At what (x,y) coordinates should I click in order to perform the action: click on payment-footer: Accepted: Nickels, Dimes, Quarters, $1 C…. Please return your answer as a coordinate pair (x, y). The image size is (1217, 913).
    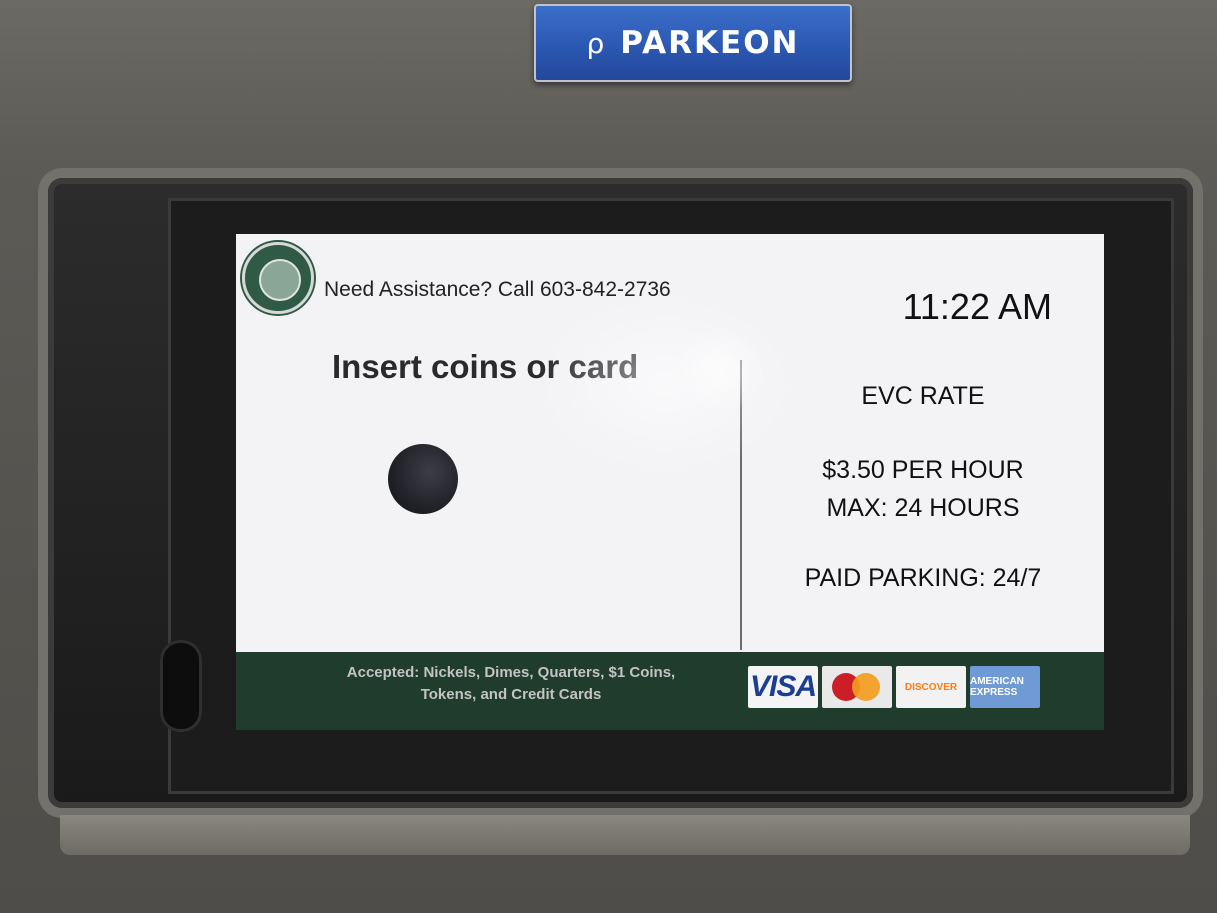
    Looking at the image, I should click on (670, 691).